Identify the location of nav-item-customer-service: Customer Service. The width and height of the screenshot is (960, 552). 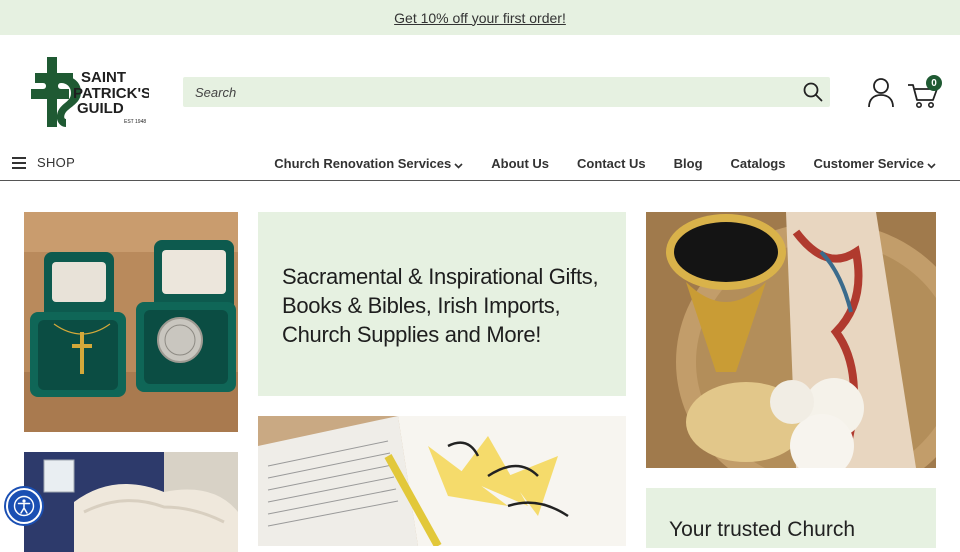
(874, 163).